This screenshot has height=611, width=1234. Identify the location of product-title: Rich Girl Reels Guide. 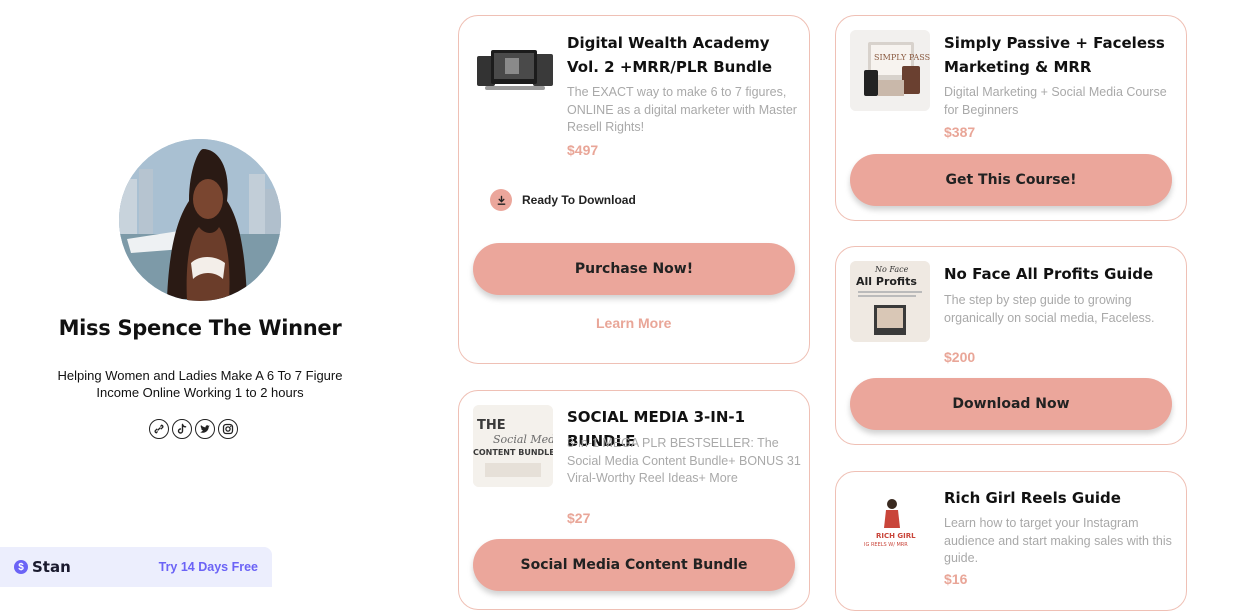
(1061, 498).